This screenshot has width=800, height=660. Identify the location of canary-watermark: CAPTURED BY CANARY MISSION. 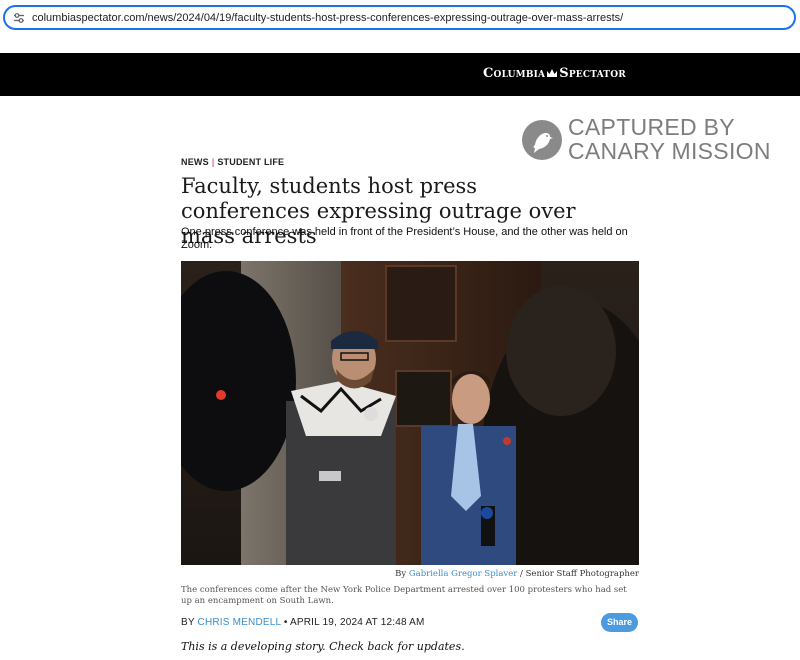
(655, 140).